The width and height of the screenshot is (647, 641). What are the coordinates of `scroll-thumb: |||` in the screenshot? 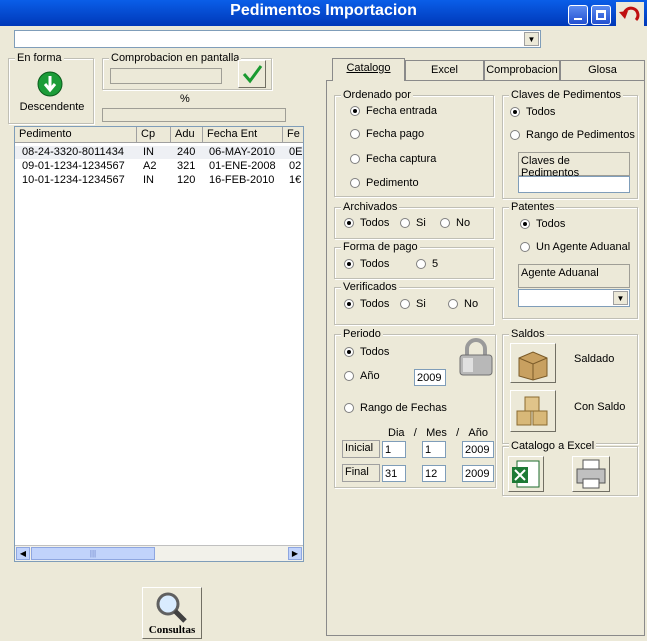 It's located at (93, 553).